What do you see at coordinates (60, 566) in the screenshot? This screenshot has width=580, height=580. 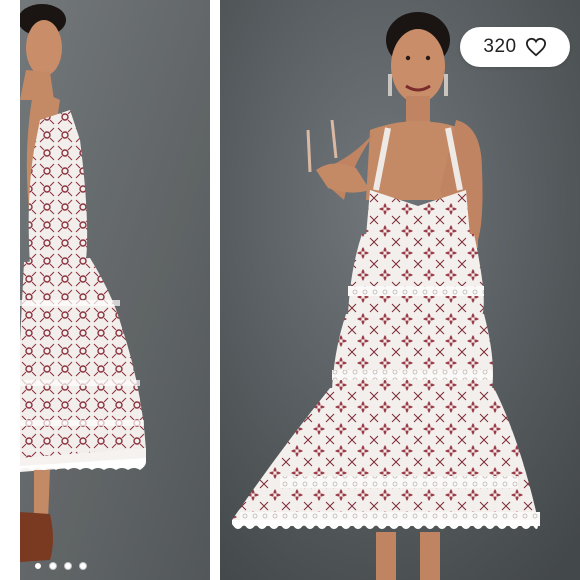 I see `carousel-pagination` at bounding box center [60, 566].